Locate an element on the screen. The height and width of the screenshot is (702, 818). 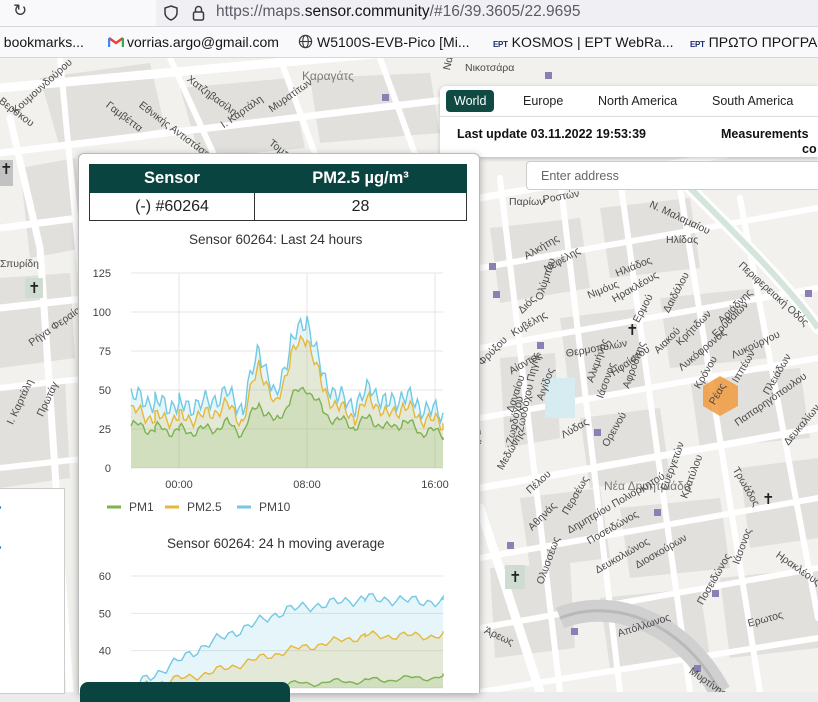
gmail-icon is located at coordinates (116, 42).